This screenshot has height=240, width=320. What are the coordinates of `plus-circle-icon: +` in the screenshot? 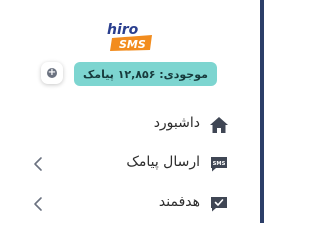 It's located at (52, 72).